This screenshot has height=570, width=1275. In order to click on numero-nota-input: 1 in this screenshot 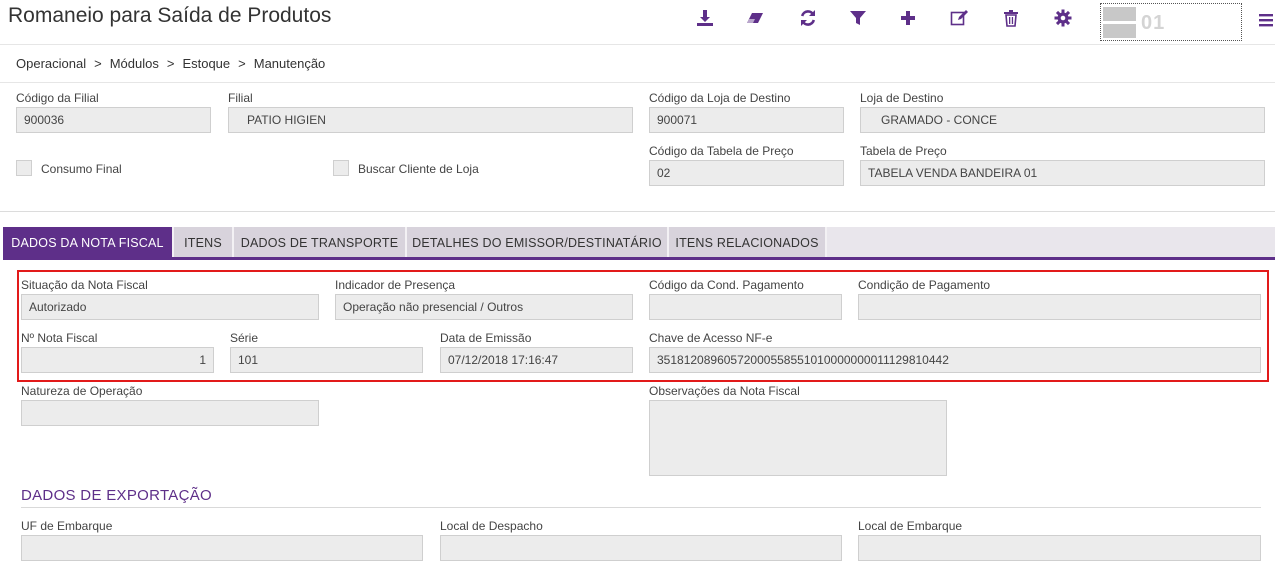, I will do `click(117, 360)`.